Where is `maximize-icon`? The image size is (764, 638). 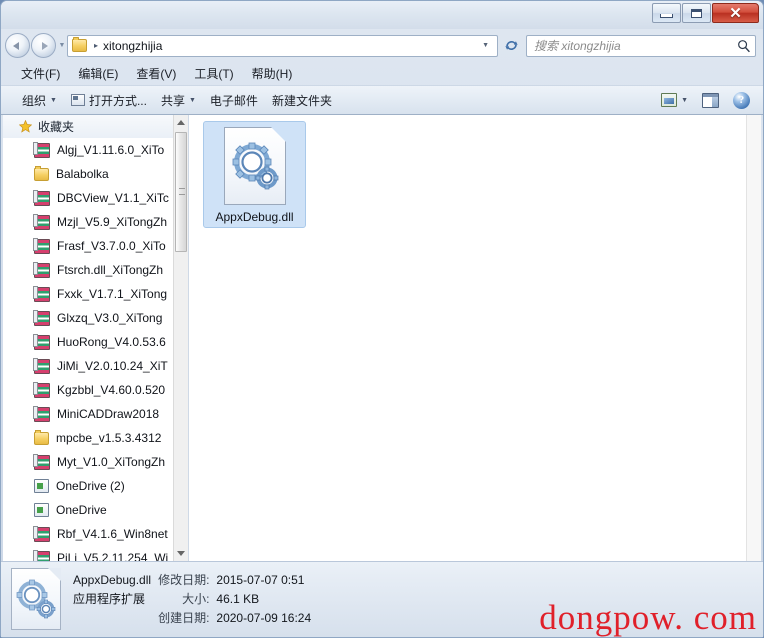 maximize-icon is located at coordinates (696, 13).